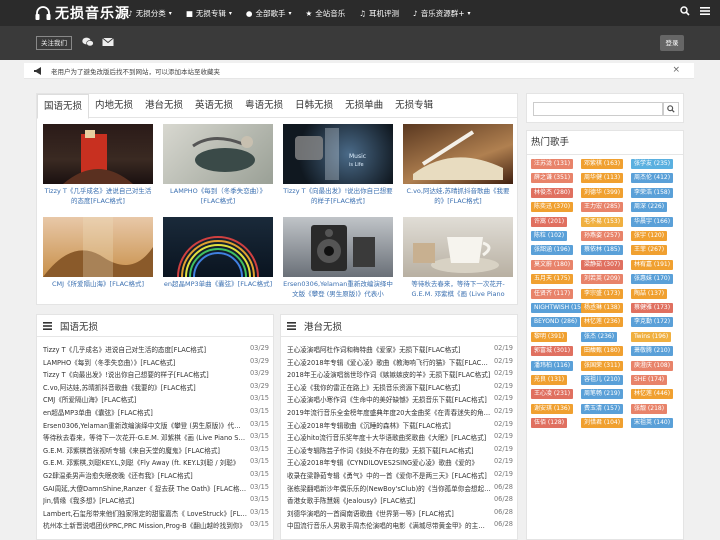  Describe the element at coordinates (602, 192) in the screenshot. I see `singer-tag: 刘德华 (399)` at that location.